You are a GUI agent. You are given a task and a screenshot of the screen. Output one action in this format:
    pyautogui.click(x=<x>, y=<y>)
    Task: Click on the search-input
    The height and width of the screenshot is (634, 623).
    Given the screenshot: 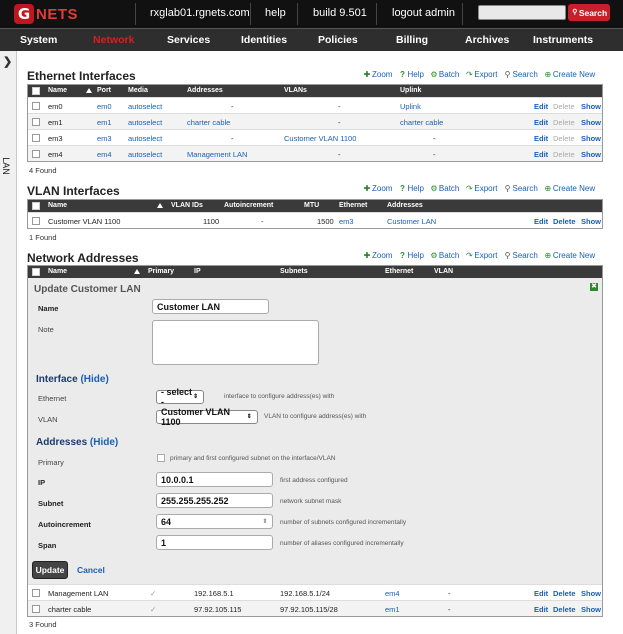 What is the action you would take?
    pyautogui.click(x=522, y=12)
    